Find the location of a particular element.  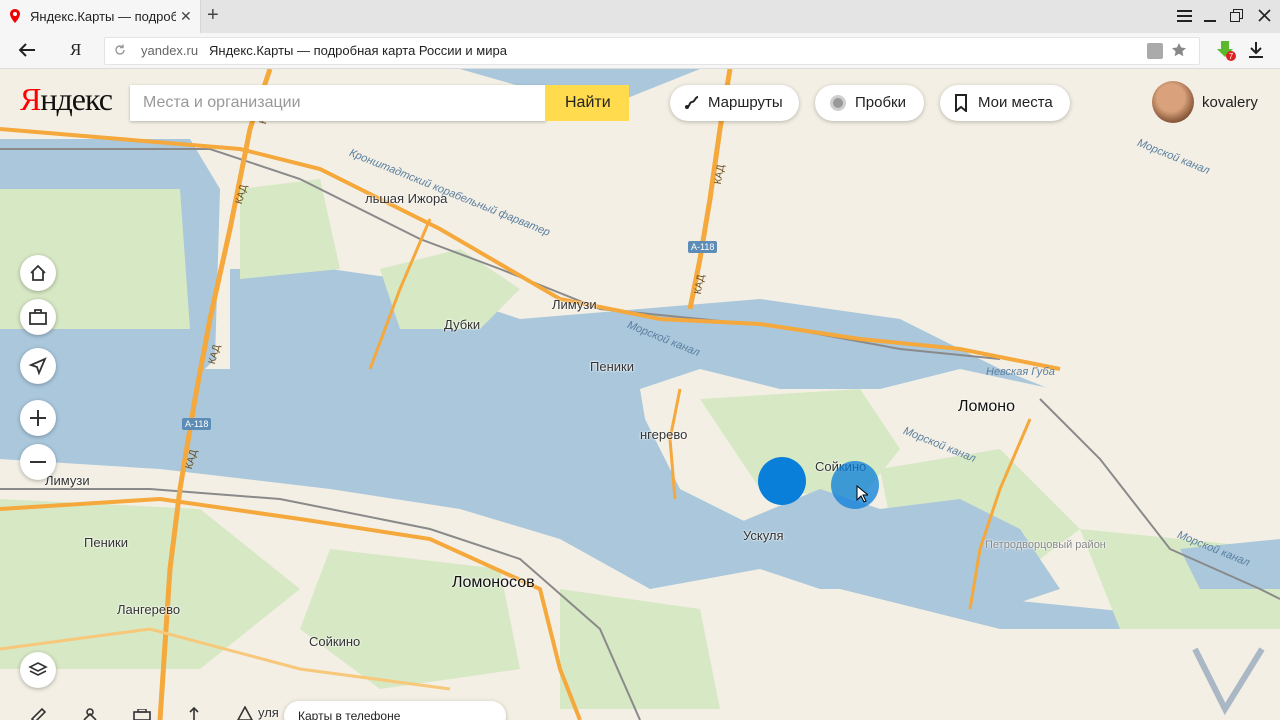

traffic-icon is located at coordinates (838, 103).